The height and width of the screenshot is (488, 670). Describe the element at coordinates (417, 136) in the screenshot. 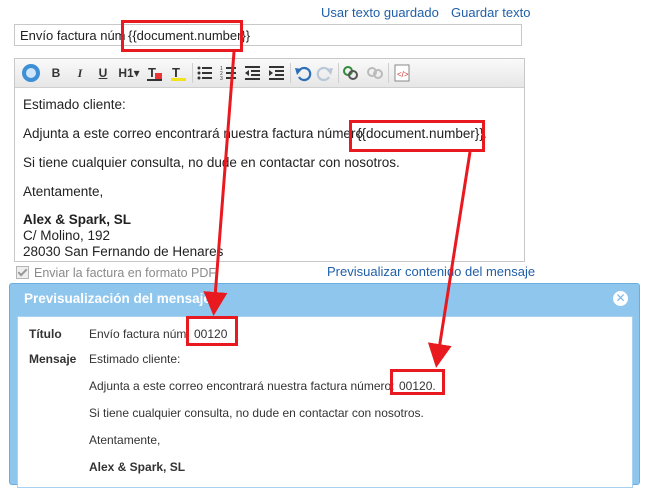

I see `highlight-body-placeholder` at that location.